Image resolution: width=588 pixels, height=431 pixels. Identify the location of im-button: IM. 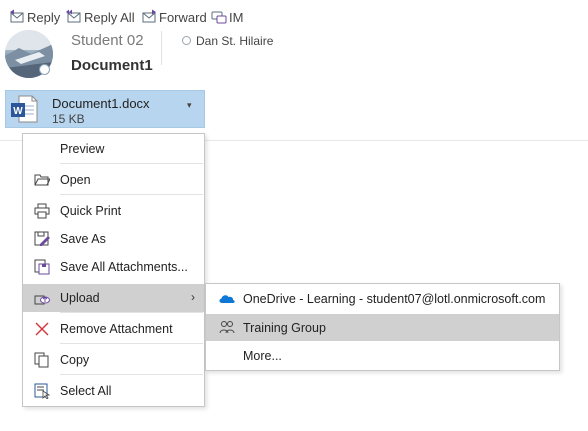
(227, 17).